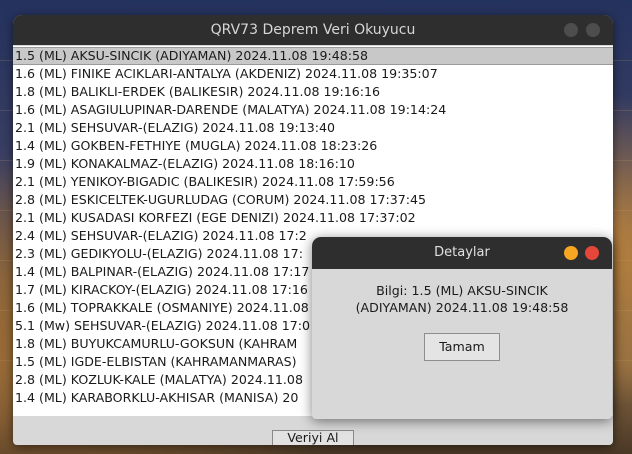  I want to click on main-titlebar: QRV73 Deprem Veri Okuyucu, so click(313, 30).